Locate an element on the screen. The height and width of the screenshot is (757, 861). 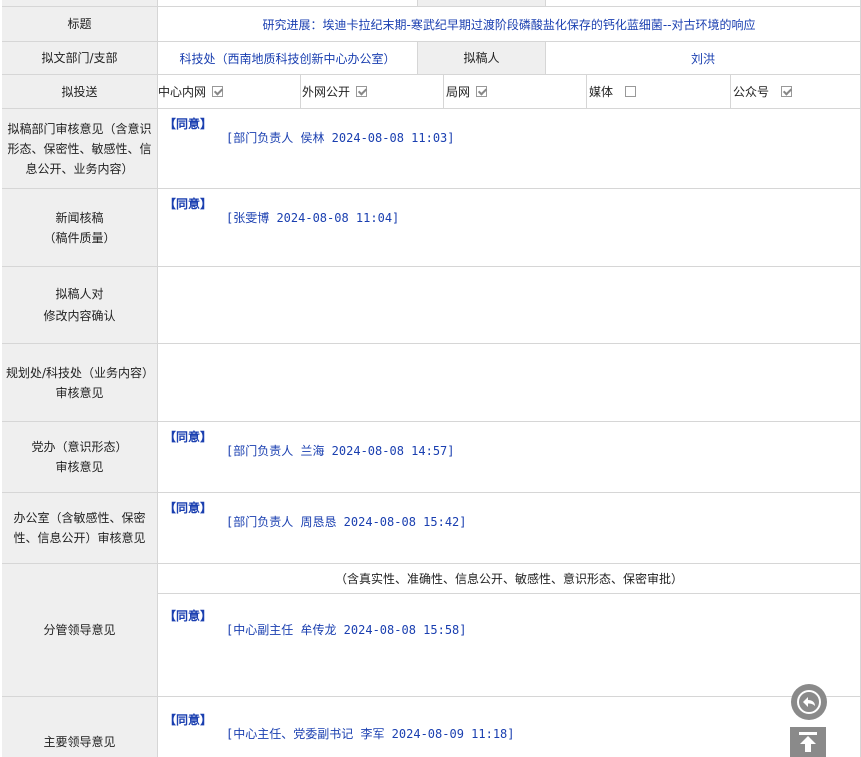
send-row: 拟投送 中心内网 外网公开 局网 媒体 公众号 is located at coordinates (430, 92).